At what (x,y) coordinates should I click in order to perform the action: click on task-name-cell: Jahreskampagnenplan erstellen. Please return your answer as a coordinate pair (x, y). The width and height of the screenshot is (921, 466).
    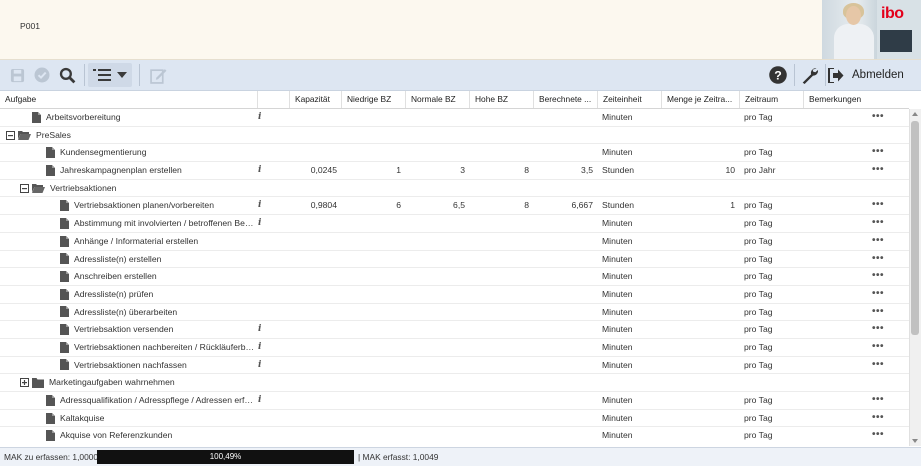
    Looking at the image, I should click on (150, 170).